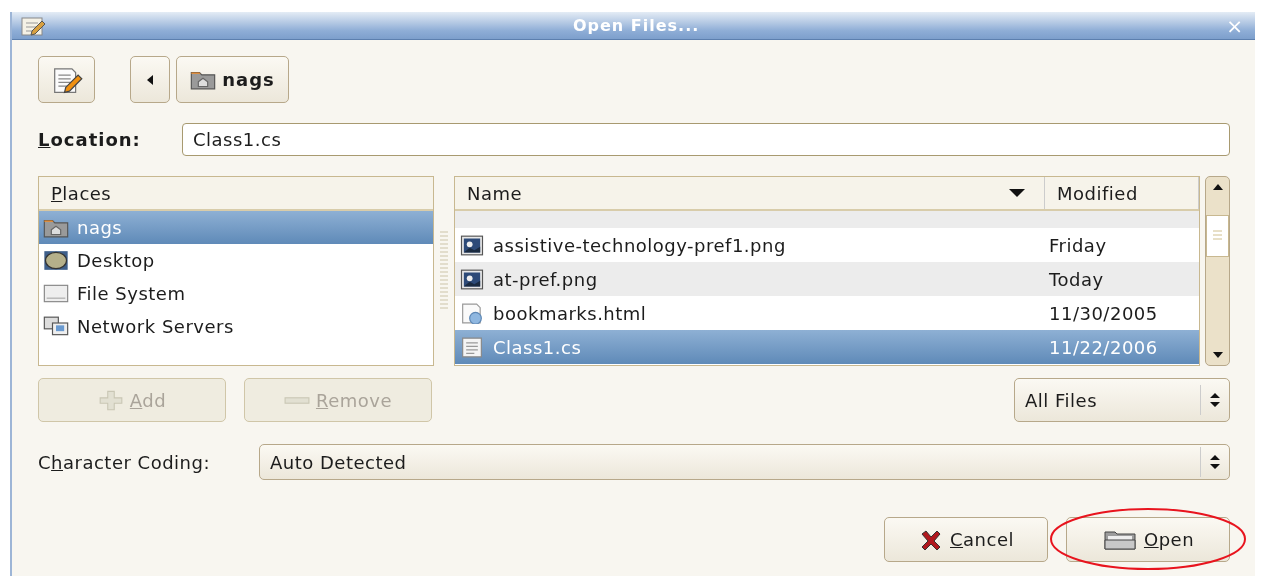 Image resolution: width=1263 pixels, height=576 pixels. Describe the element at coordinates (236, 260) in the screenshot. I see `place-item: Desktop` at that location.